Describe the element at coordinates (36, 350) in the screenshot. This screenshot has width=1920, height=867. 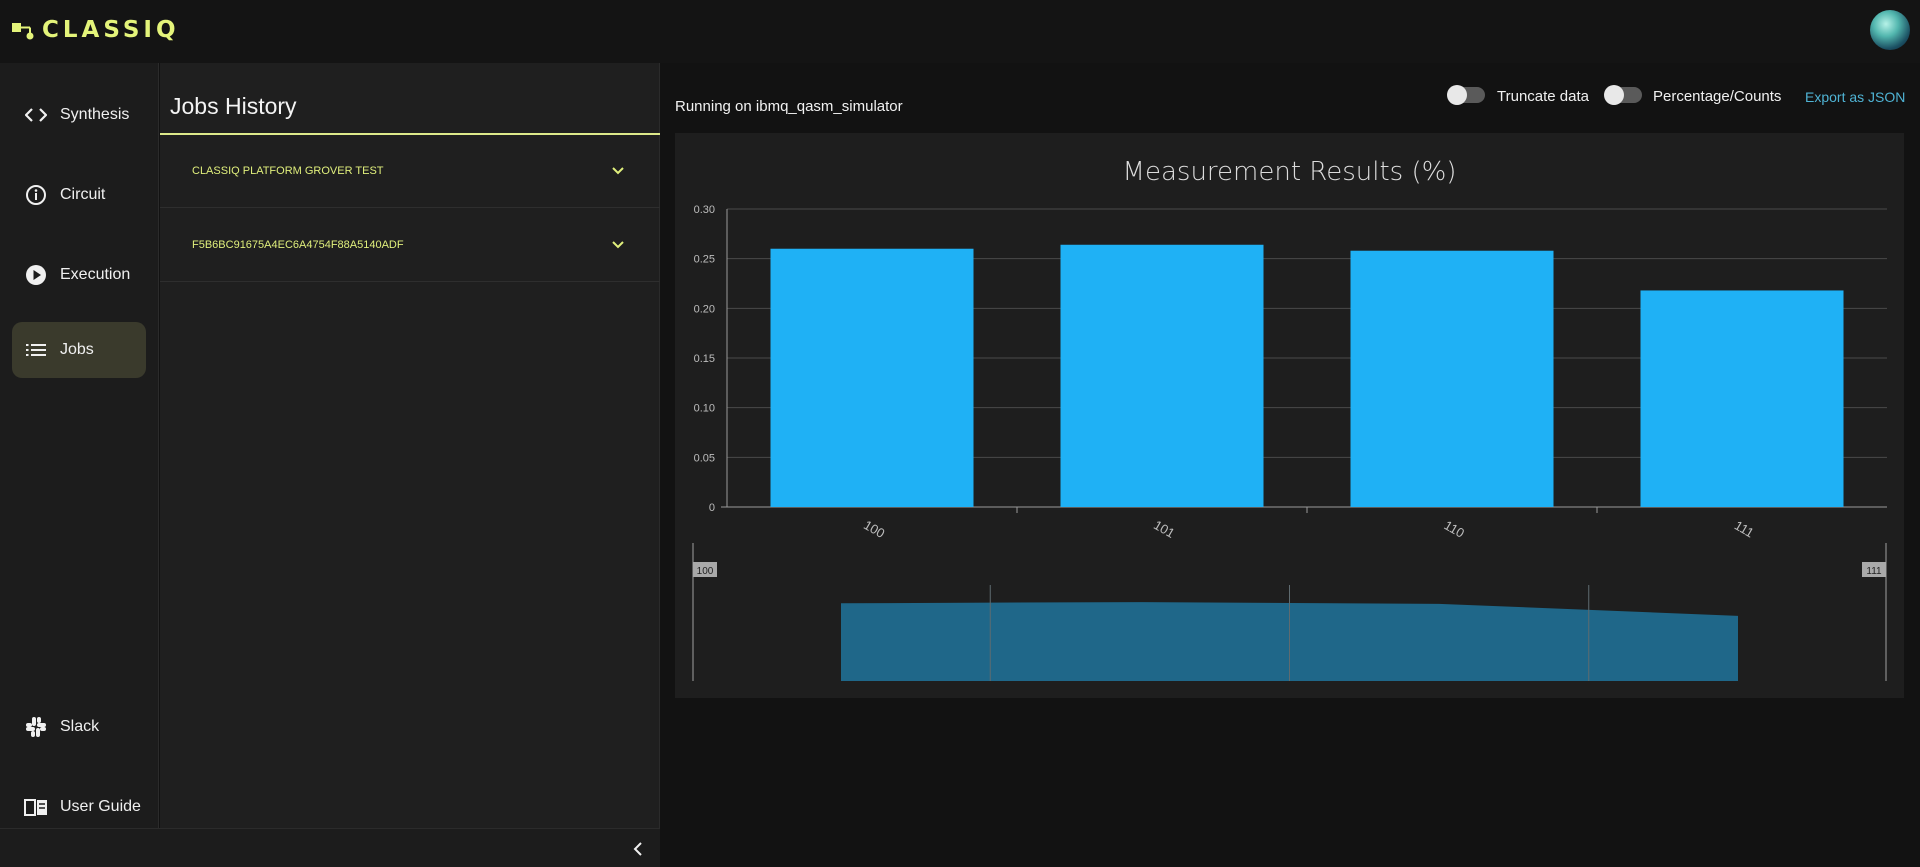
I see `list-icon` at that location.